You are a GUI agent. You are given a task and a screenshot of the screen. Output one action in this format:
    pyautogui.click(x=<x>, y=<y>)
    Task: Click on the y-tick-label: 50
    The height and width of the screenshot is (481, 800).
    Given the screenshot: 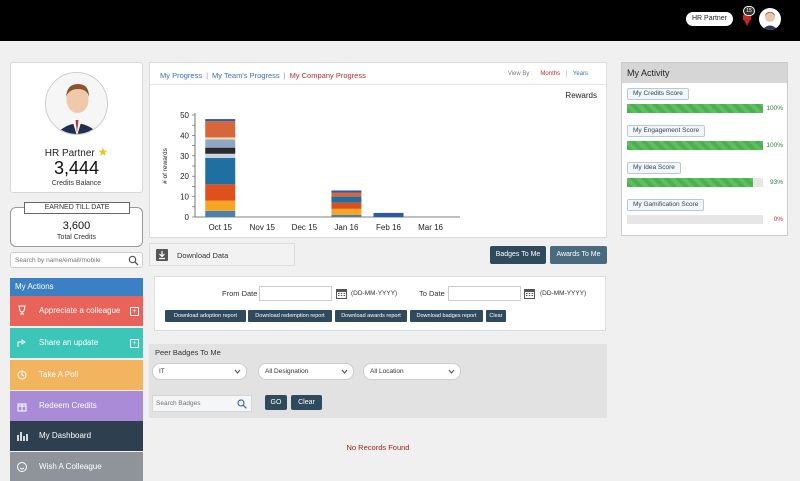 What is the action you would take?
    pyautogui.click(x=184, y=115)
    